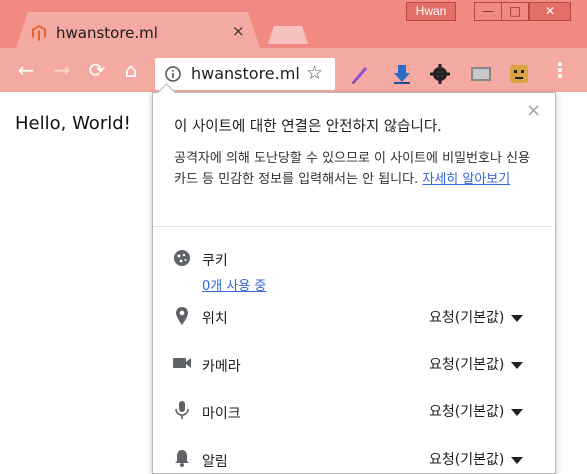  I want to click on bookmark-star-icon: ☆, so click(314, 73).